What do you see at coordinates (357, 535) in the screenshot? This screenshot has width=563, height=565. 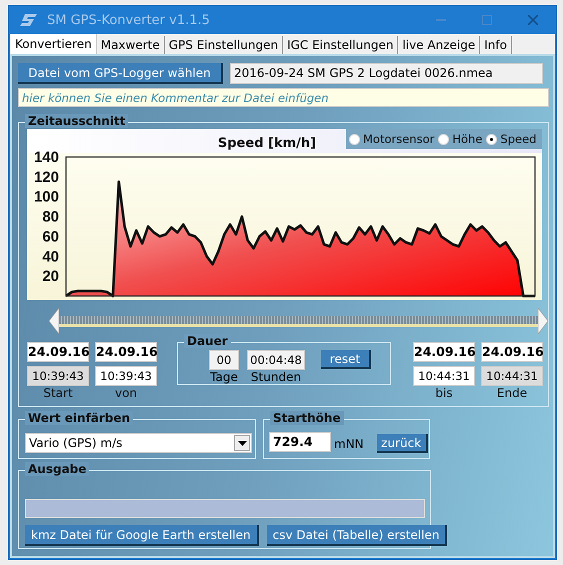 I see `export-button: csv Datei (Tabelle) erstellen` at bounding box center [357, 535].